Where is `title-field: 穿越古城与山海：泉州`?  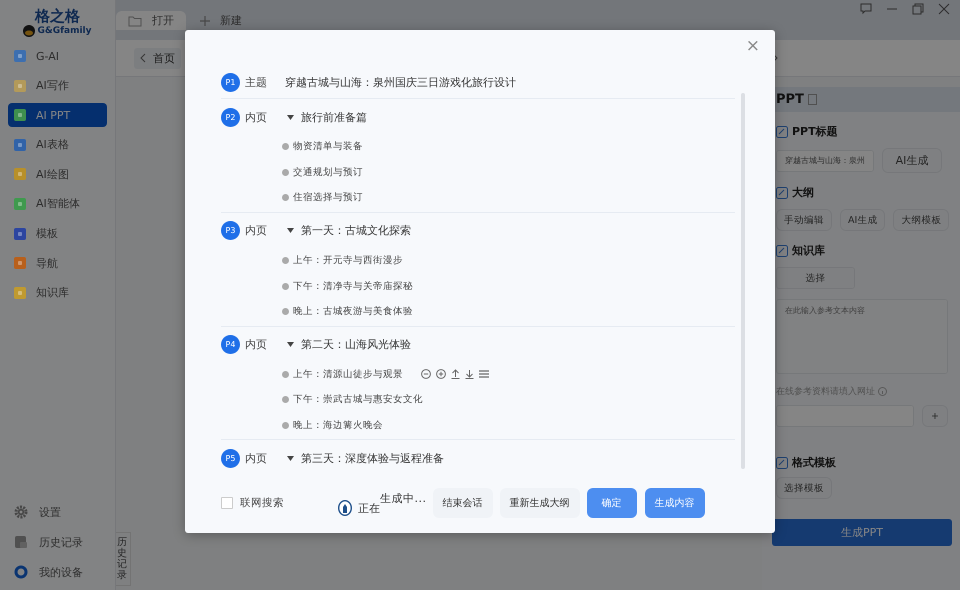 title-field: 穿越古城与山海：泉州 is located at coordinates (825, 161).